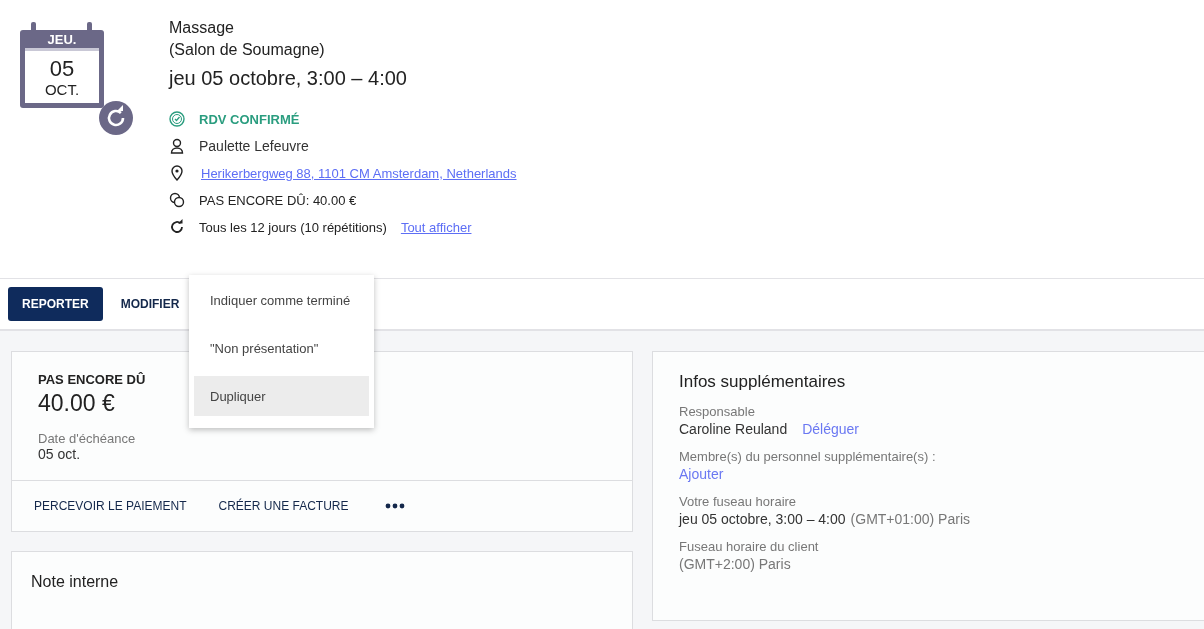 The width and height of the screenshot is (1204, 629). Describe the element at coordinates (92, 379) in the screenshot. I see `payment-title: PAS ENCORE DÛ` at that location.